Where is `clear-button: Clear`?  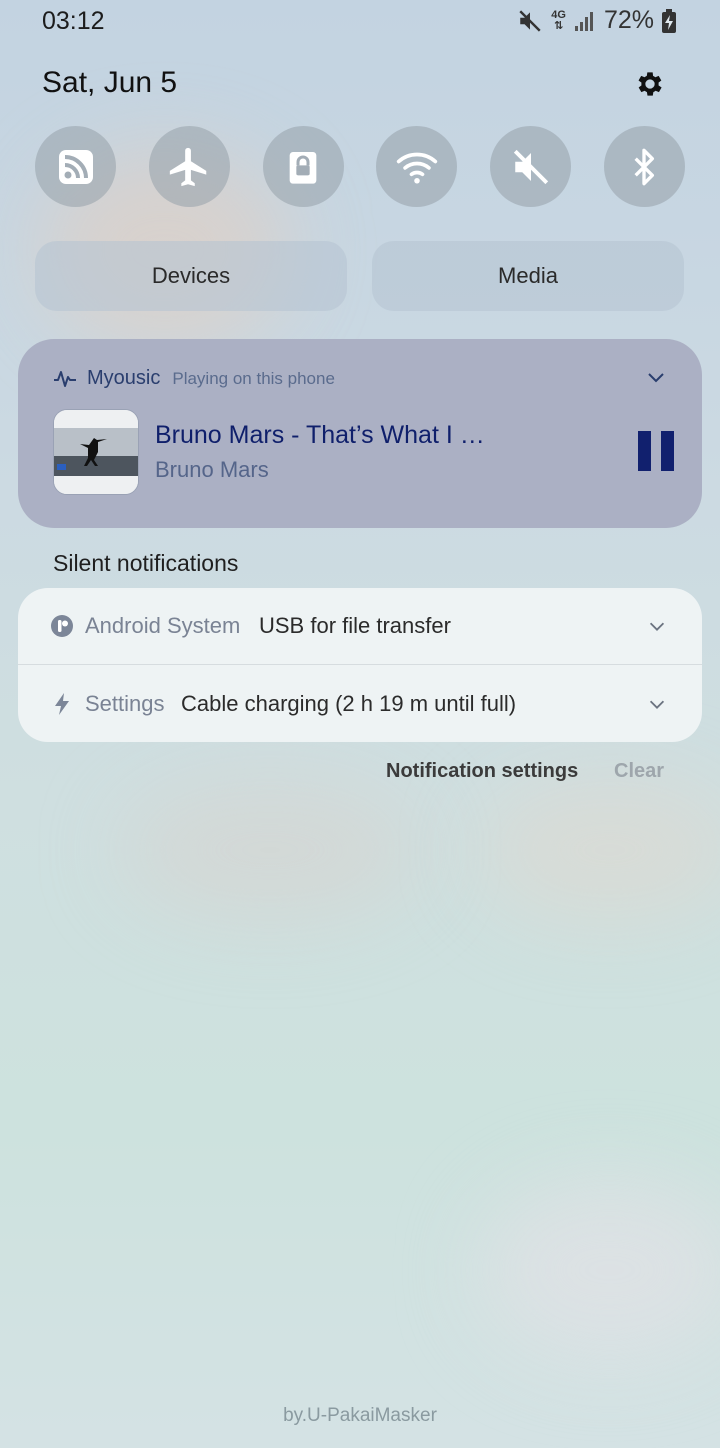
clear-button: Clear is located at coordinates (639, 771).